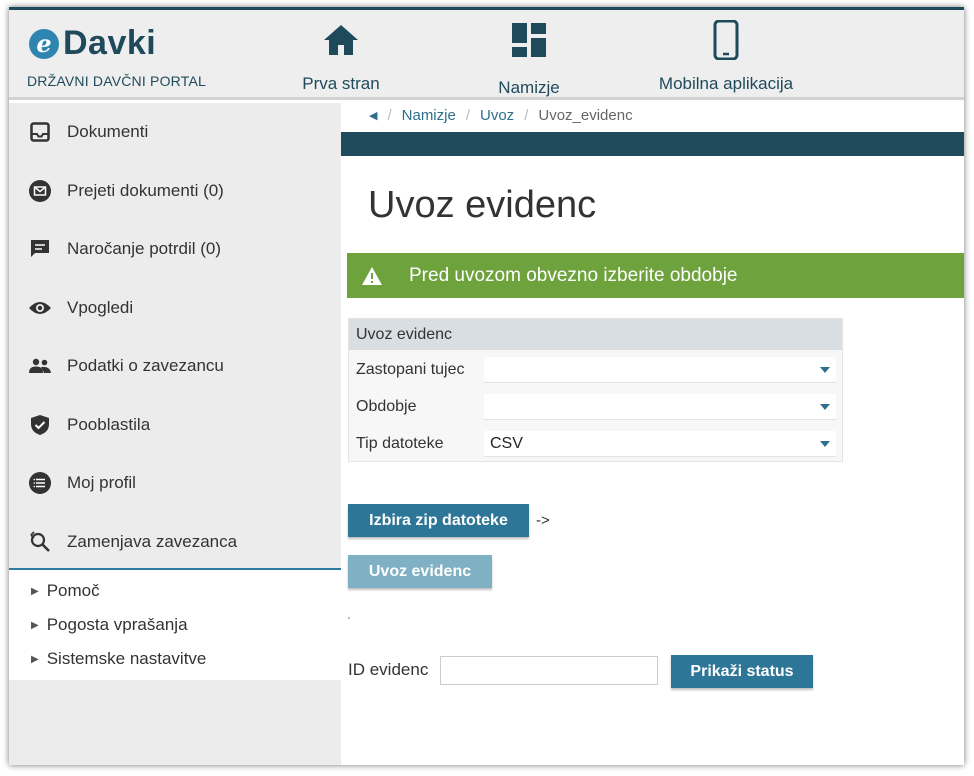  I want to click on sidebar-item-zamenjava-zavezanca: Zamenjava zavezanca, so click(175, 542).